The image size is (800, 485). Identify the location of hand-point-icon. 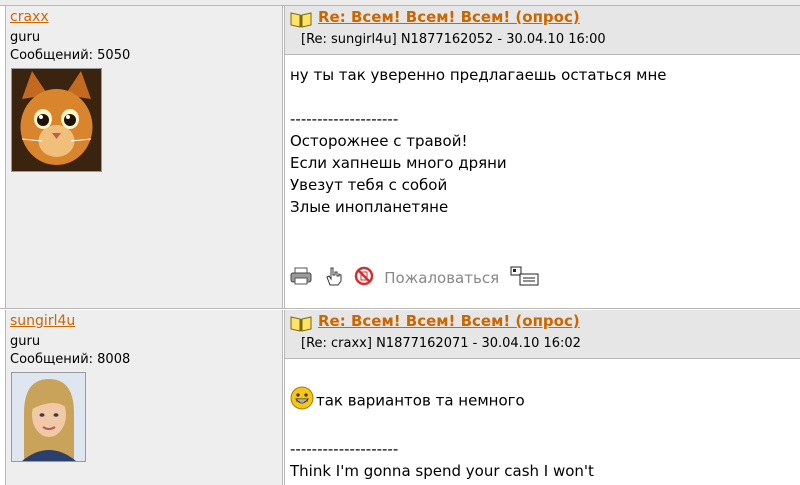
(333, 278).